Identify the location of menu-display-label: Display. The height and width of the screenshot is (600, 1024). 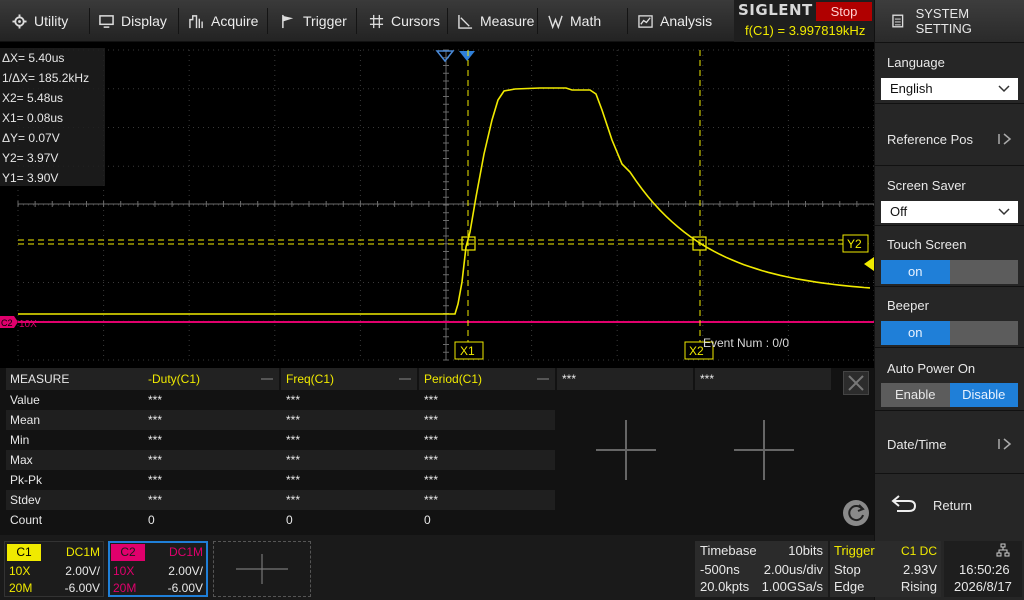
(144, 21).